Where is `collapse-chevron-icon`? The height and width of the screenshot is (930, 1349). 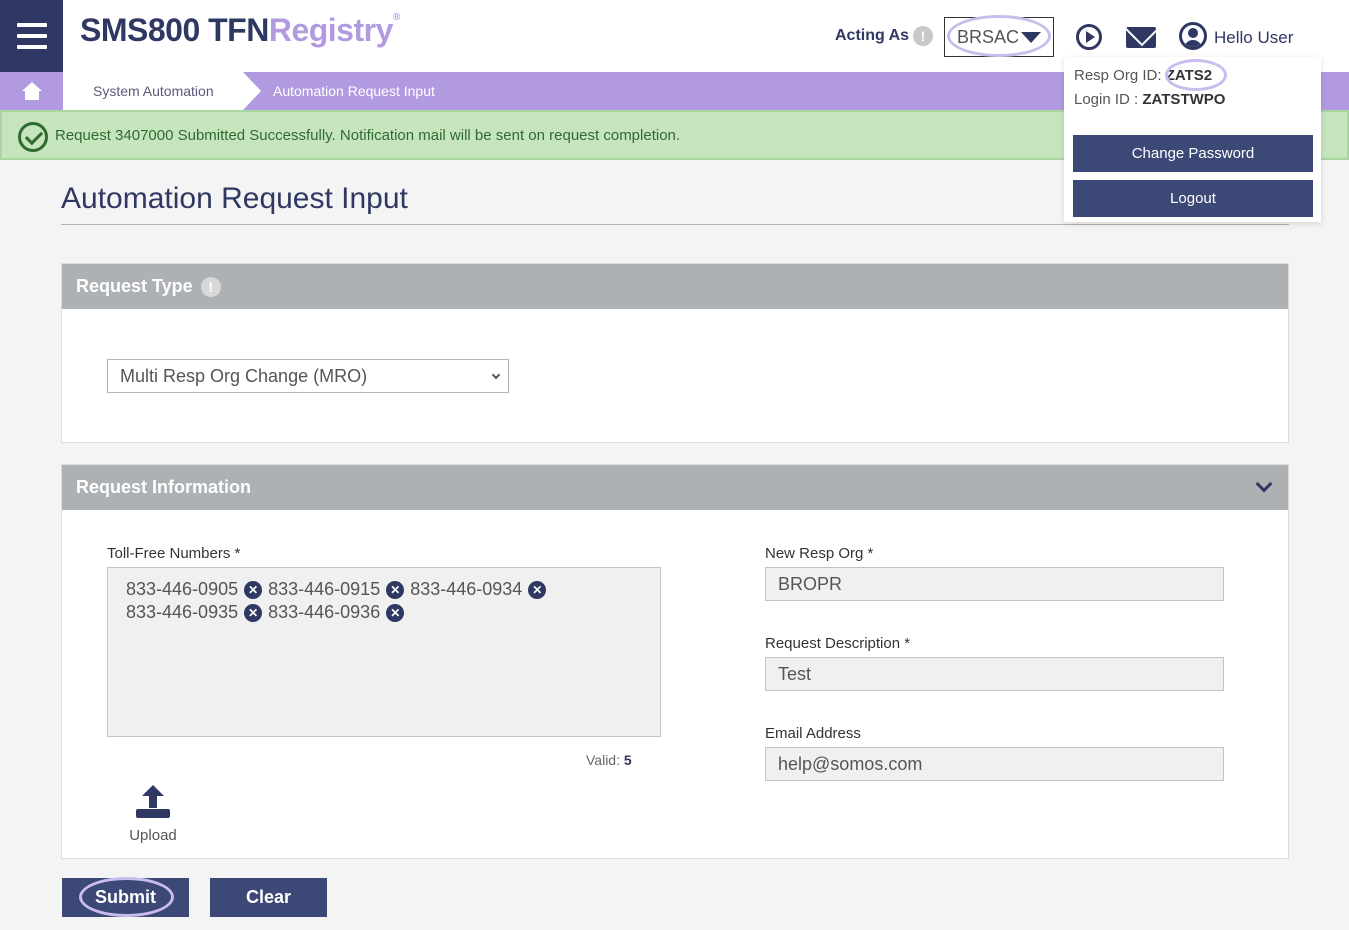
collapse-chevron-icon is located at coordinates (1264, 484).